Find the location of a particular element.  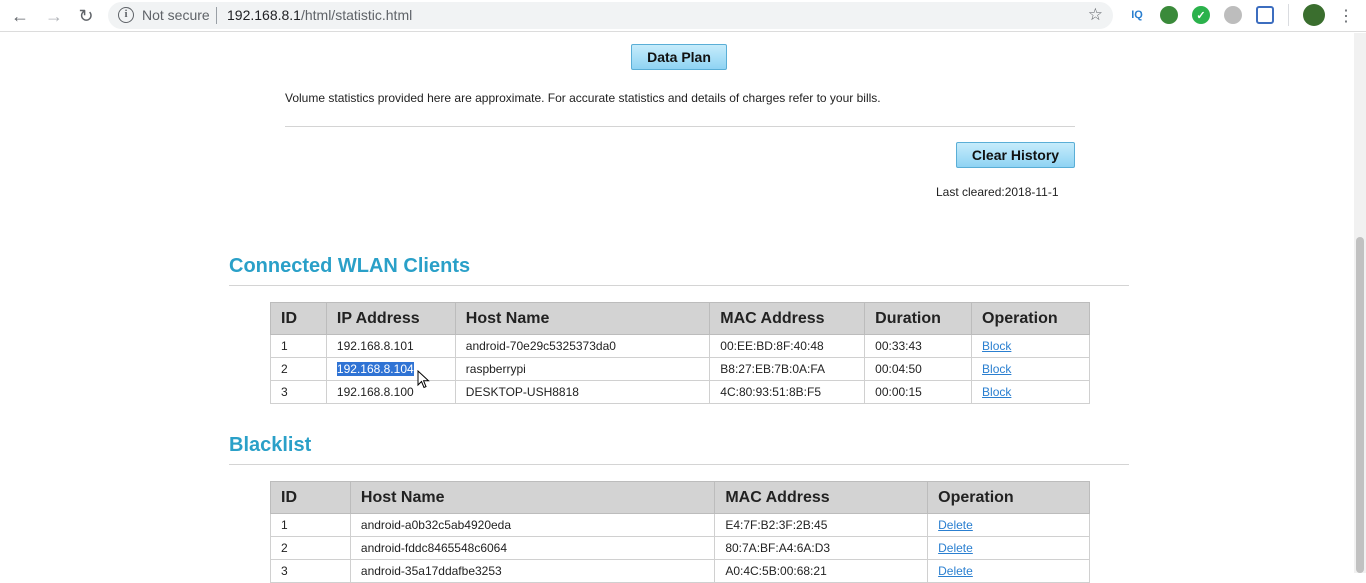

square-extension-icon is located at coordinates (1265, 15).